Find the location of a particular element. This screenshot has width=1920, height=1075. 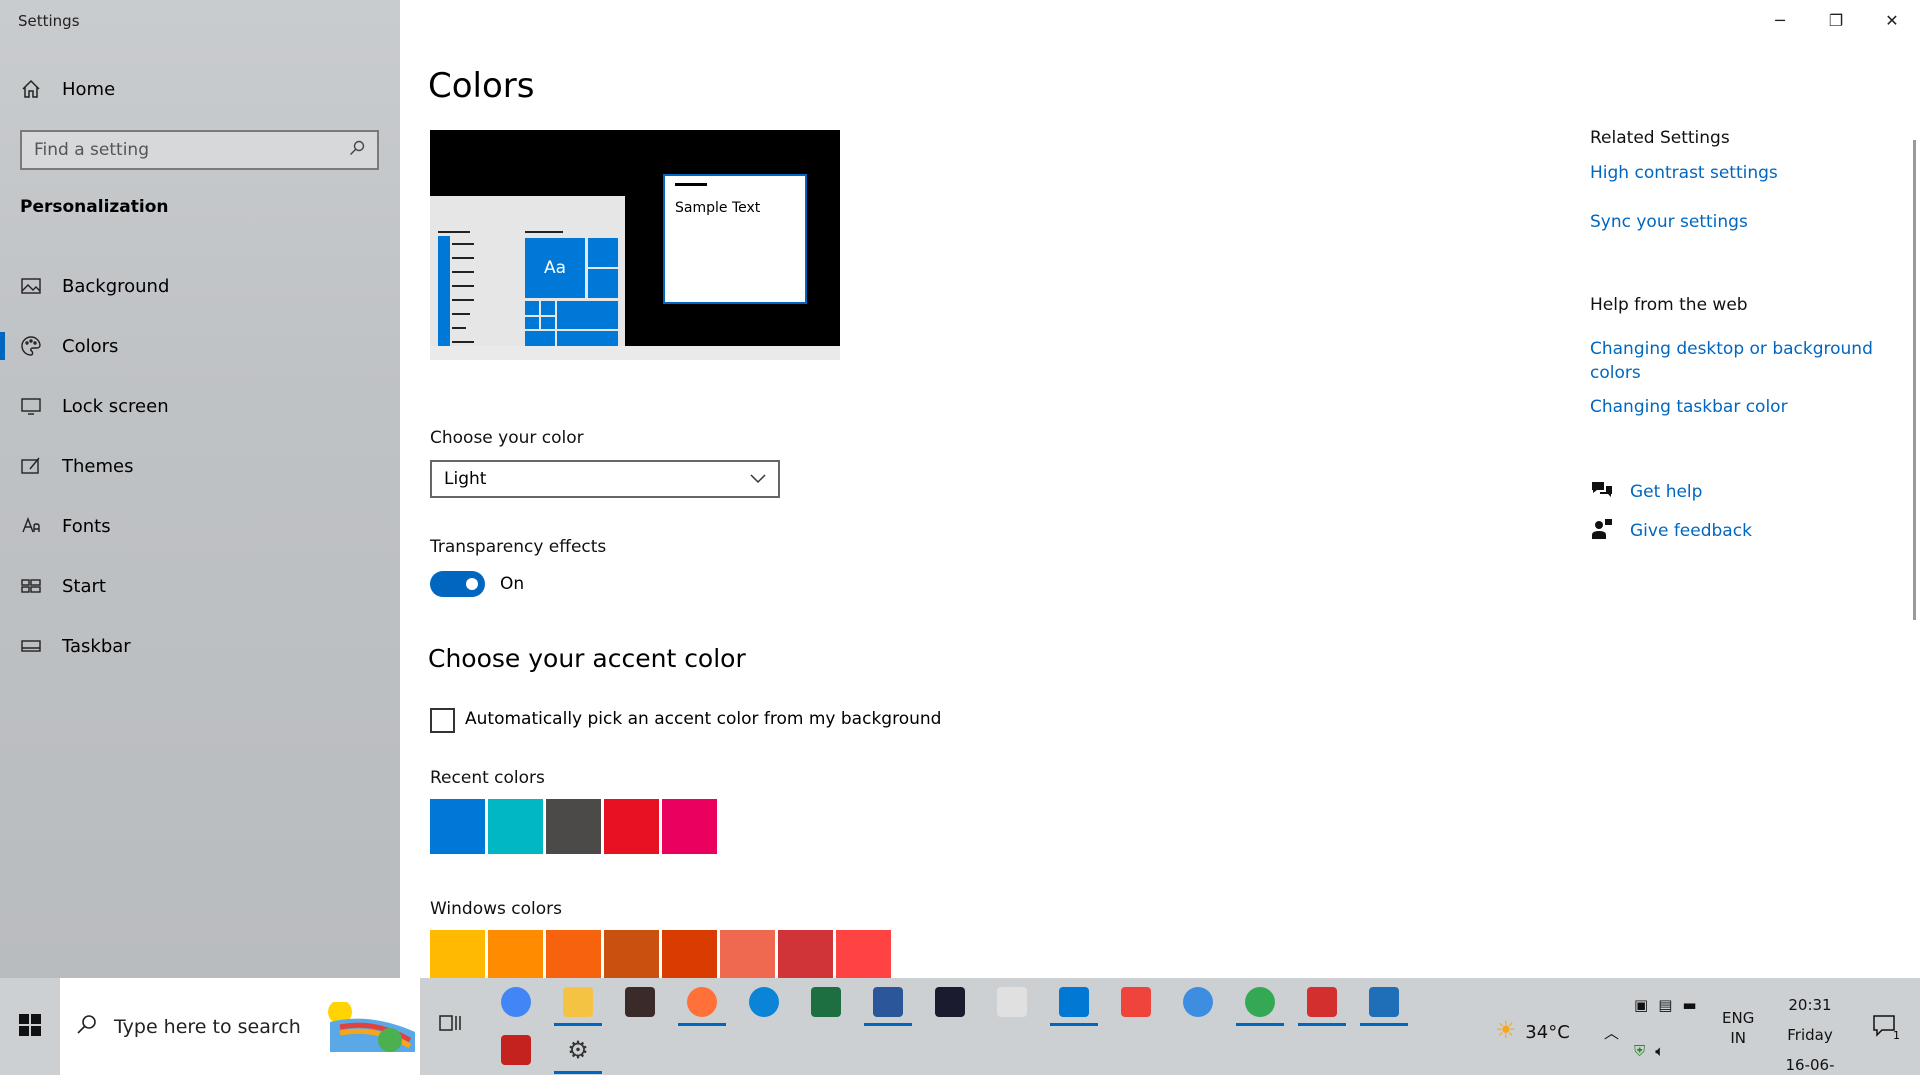

anydesk-icon is located at coordinates (1136, 1002).